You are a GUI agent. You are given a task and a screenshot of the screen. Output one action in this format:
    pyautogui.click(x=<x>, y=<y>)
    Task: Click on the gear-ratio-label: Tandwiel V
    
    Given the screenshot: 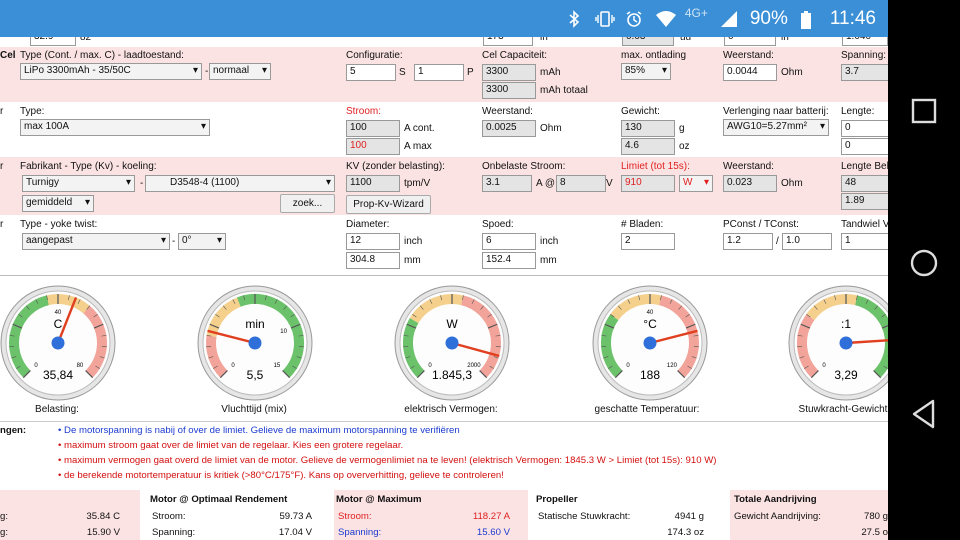 What is the action you would take?
    pyautogui.click(x=864, y=224)
    